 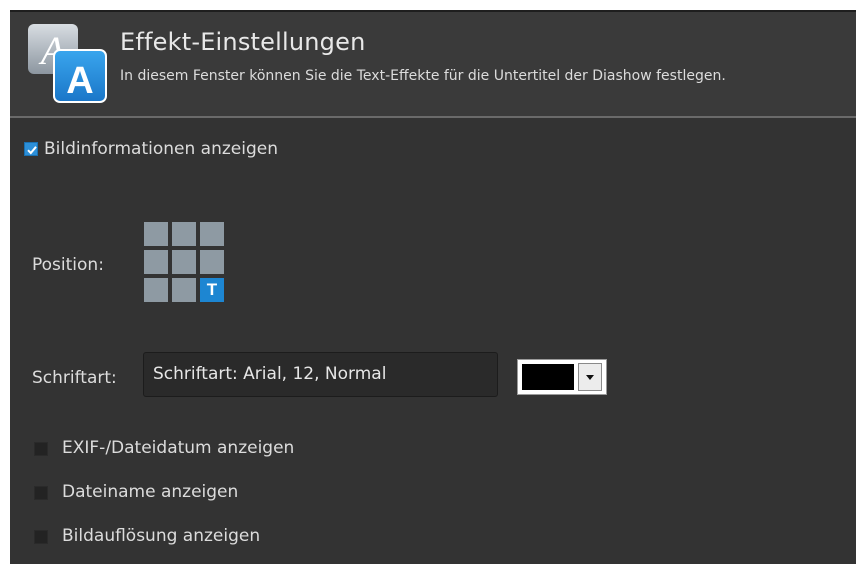 I want to click on filename-label: Dateiname anzeigen, so click(x=150, y=492).